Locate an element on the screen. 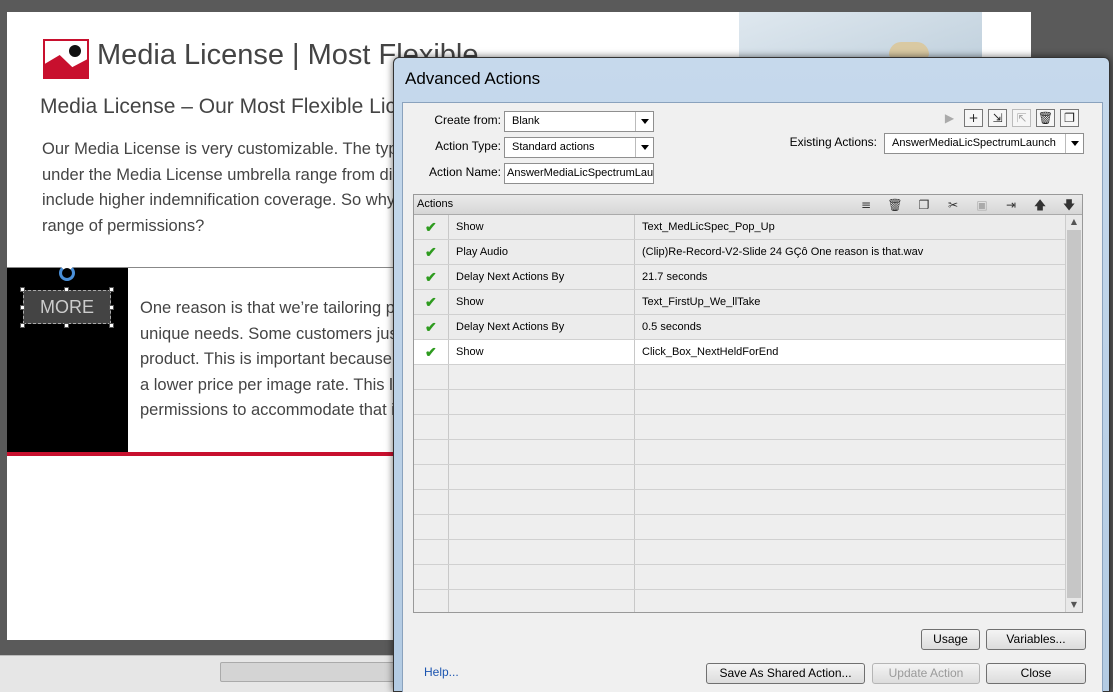 The image size is (1113, 692). table-row: ✔ Delay Next Actions By 0.5 seconds is located at coordinates (739, 327).